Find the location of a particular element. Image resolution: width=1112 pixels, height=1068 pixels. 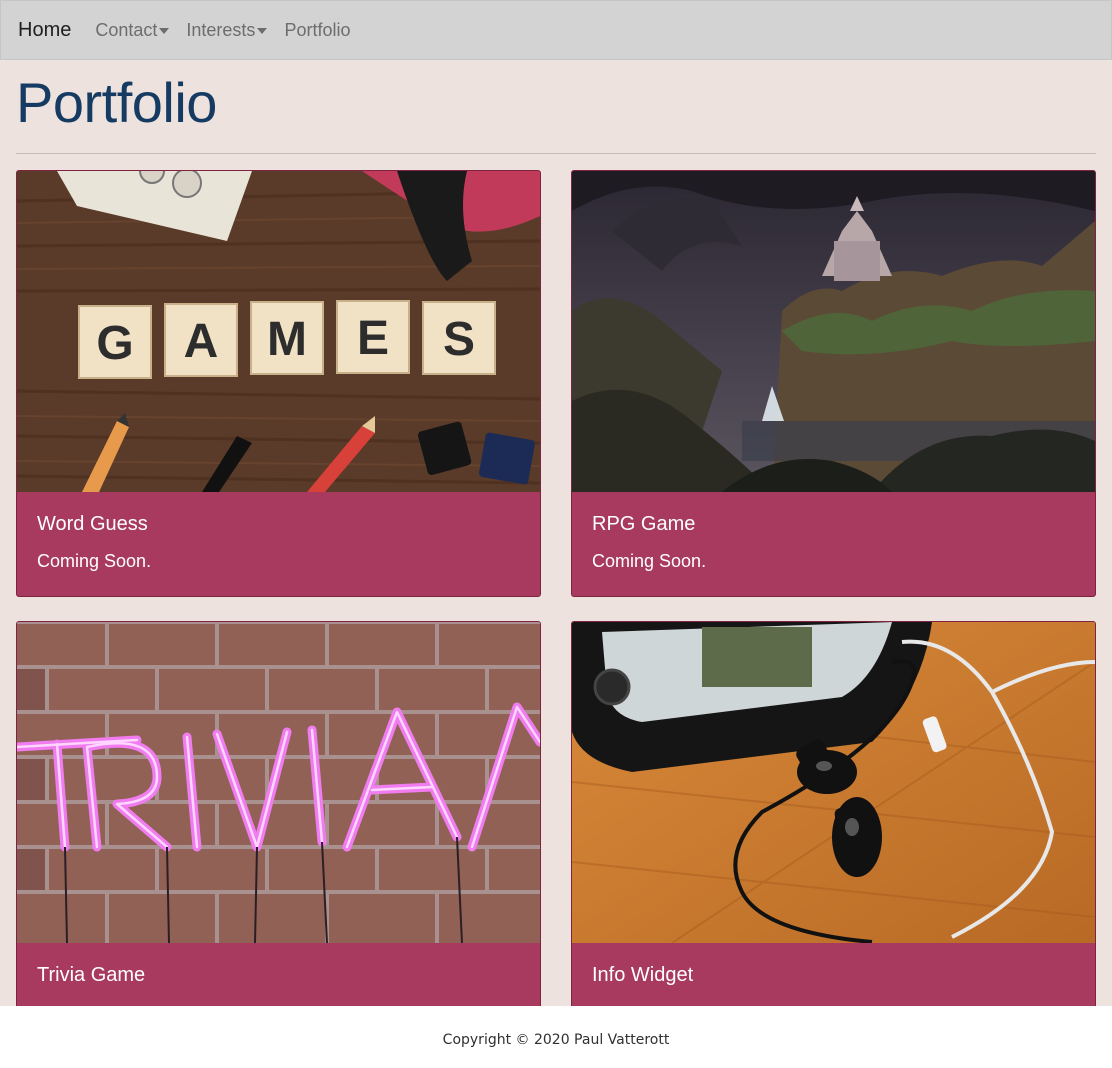

nav-portfolio-link: Portfolio is located at coordinates (317, 30).